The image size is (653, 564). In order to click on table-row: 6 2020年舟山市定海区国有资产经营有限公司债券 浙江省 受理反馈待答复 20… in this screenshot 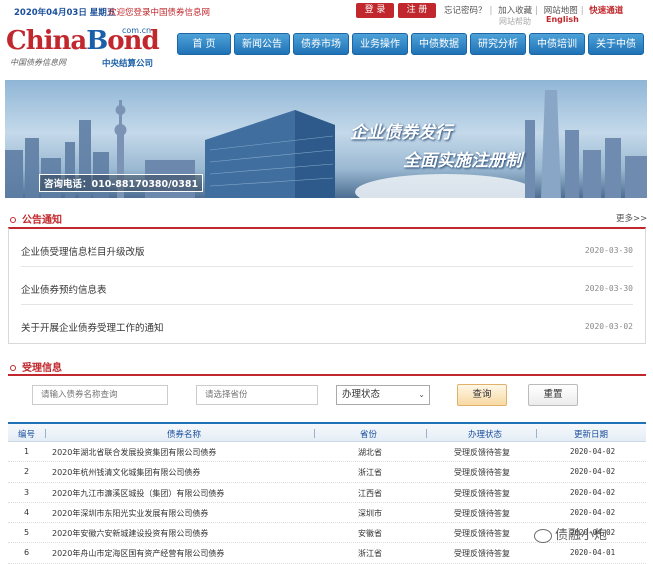, I will do `click(327, 553)`.